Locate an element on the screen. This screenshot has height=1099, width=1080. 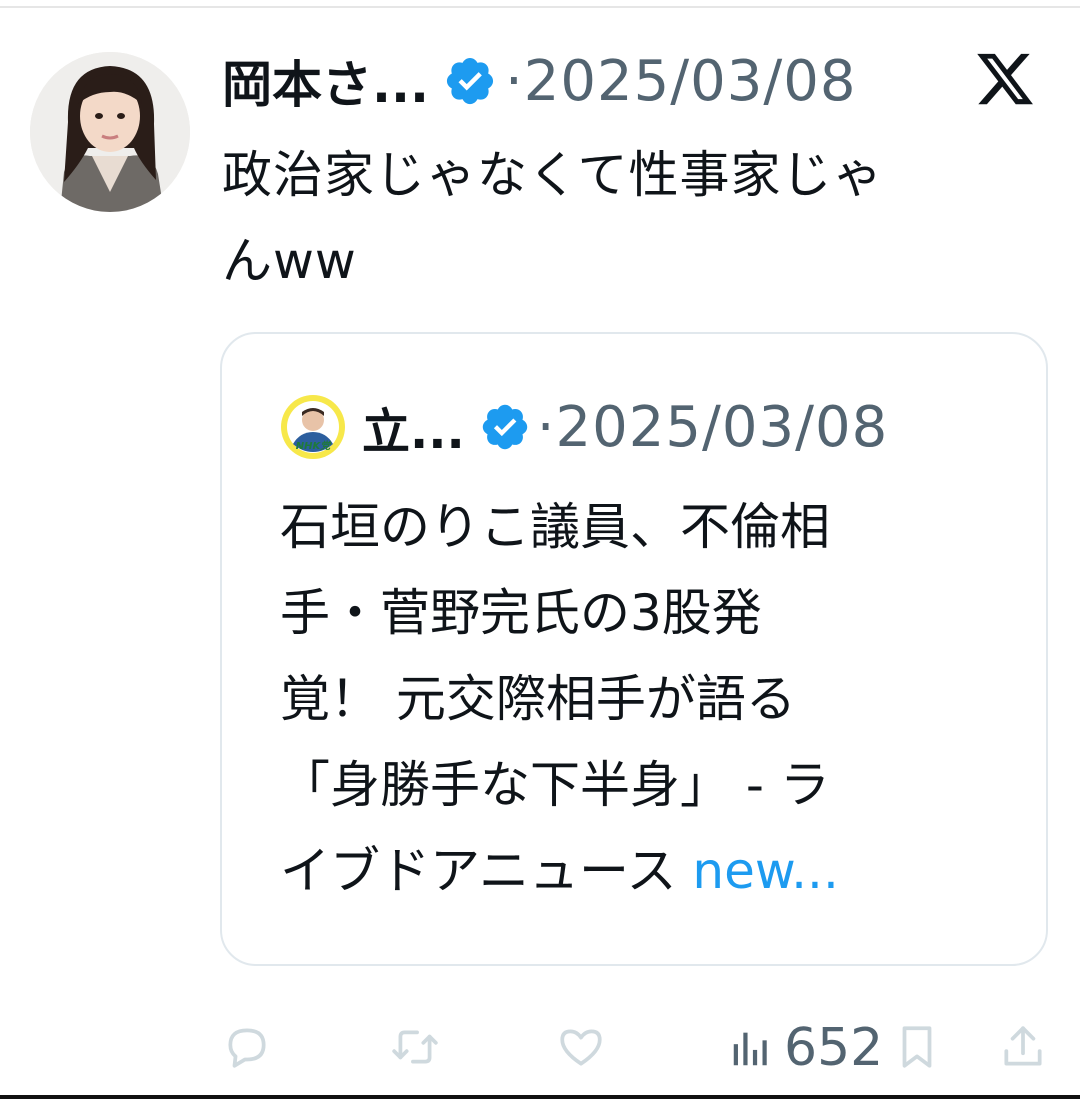
tweet-text-line: んww is located at coordinates (289, 261).